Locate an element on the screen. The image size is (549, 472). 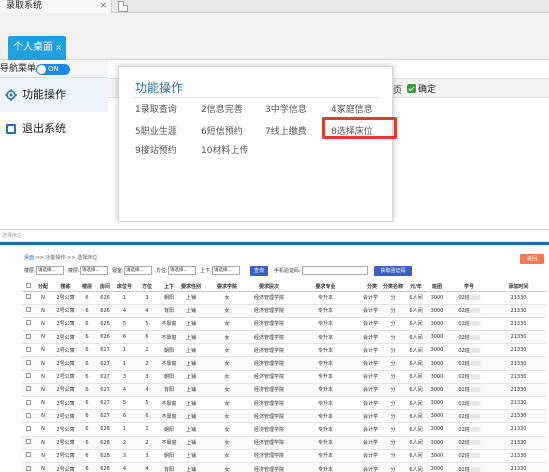
column-header: 上下 is located at coordinates (169, 287).